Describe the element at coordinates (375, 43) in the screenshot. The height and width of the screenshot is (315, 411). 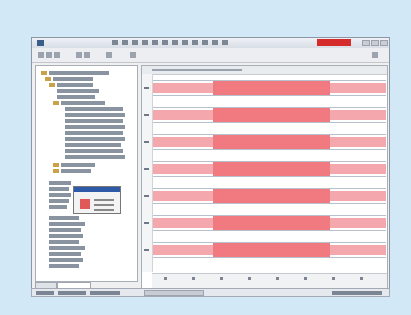
I see `maximize-icon` at that location.